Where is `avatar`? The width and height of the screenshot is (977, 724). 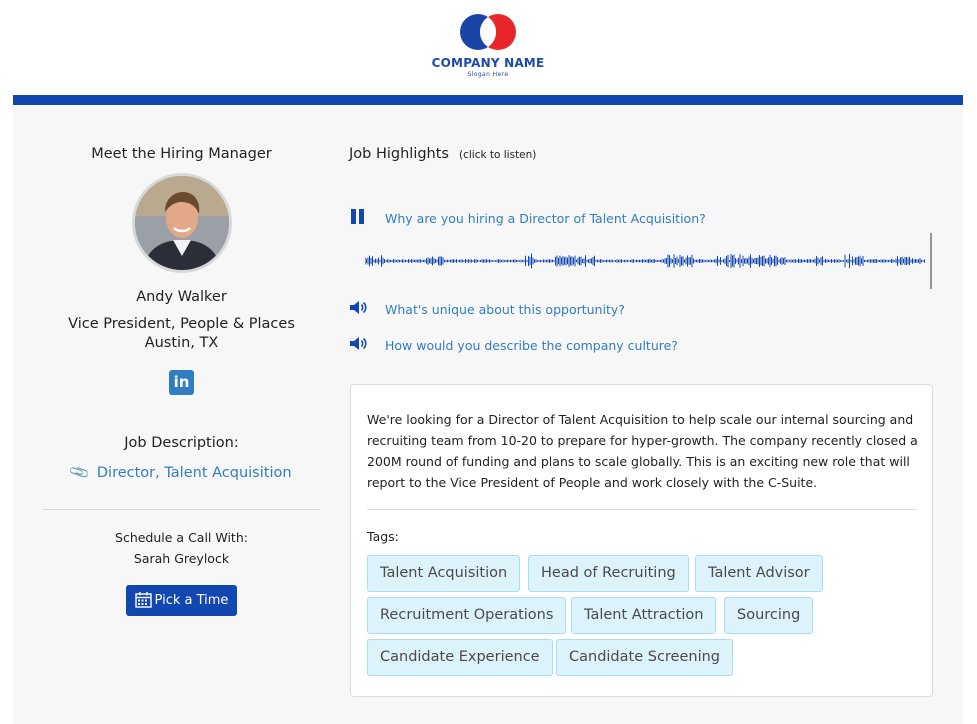
avatar is located at coordinates (182, 223).